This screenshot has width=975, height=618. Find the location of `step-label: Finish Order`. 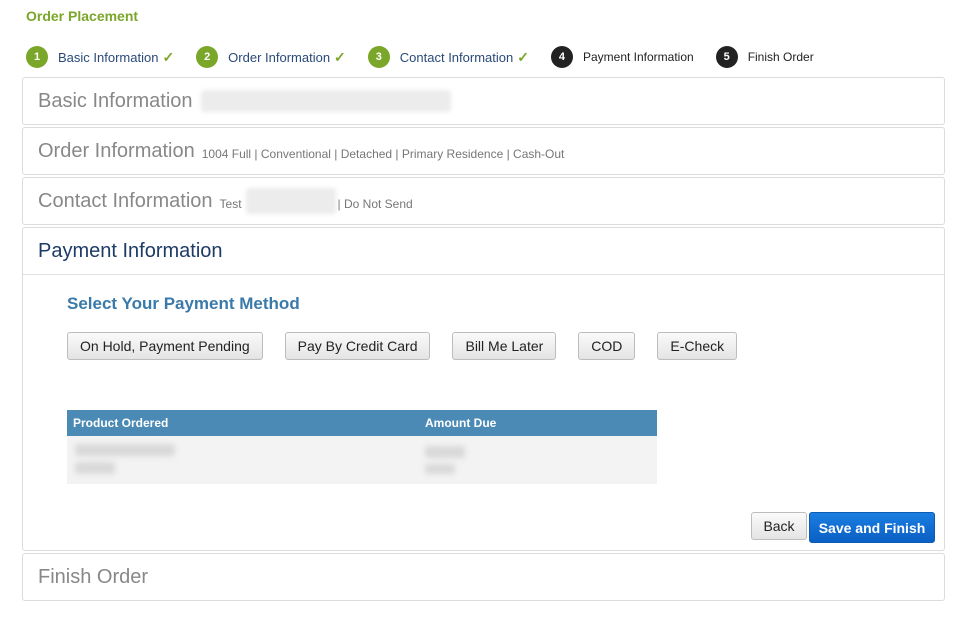

step-label: Finish Order is located at coordinates (780, 57).